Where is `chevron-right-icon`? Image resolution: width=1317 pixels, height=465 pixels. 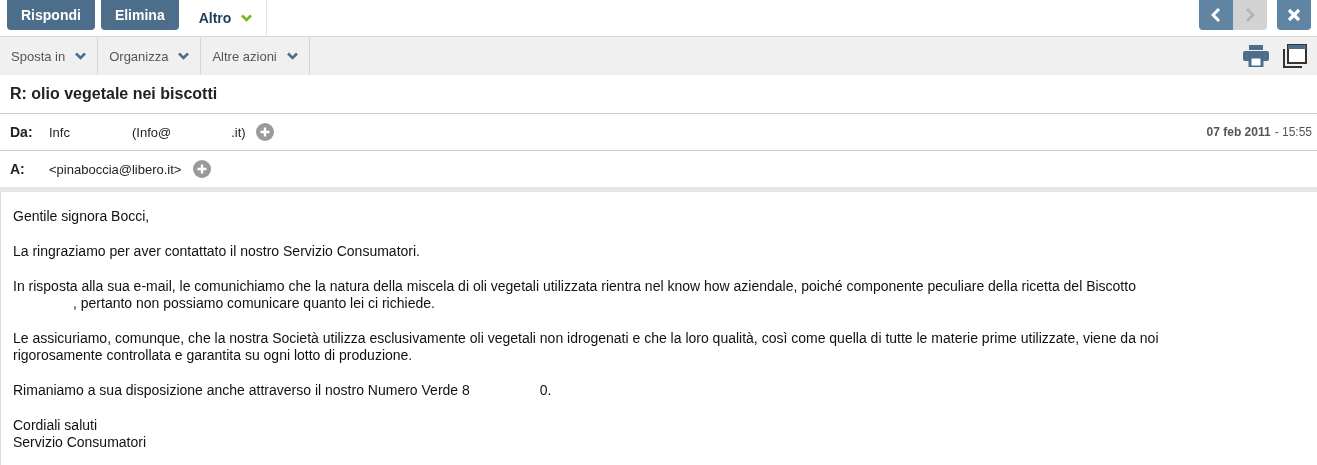 chevron-right-icon is located at coordinates (1250, 15).